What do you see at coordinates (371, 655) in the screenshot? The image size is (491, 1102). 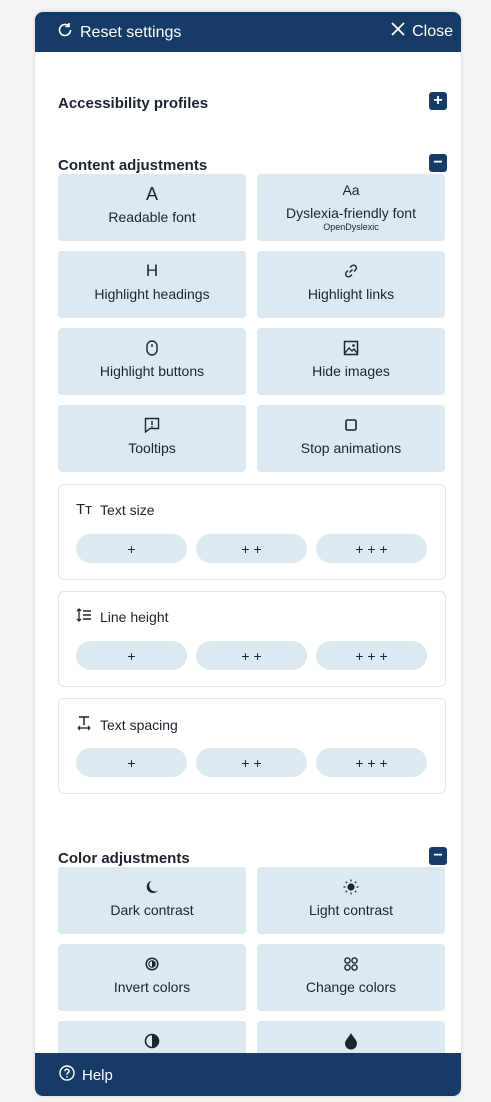 I see `line-height-option-3: + + +` at bounding box center [371, 655].